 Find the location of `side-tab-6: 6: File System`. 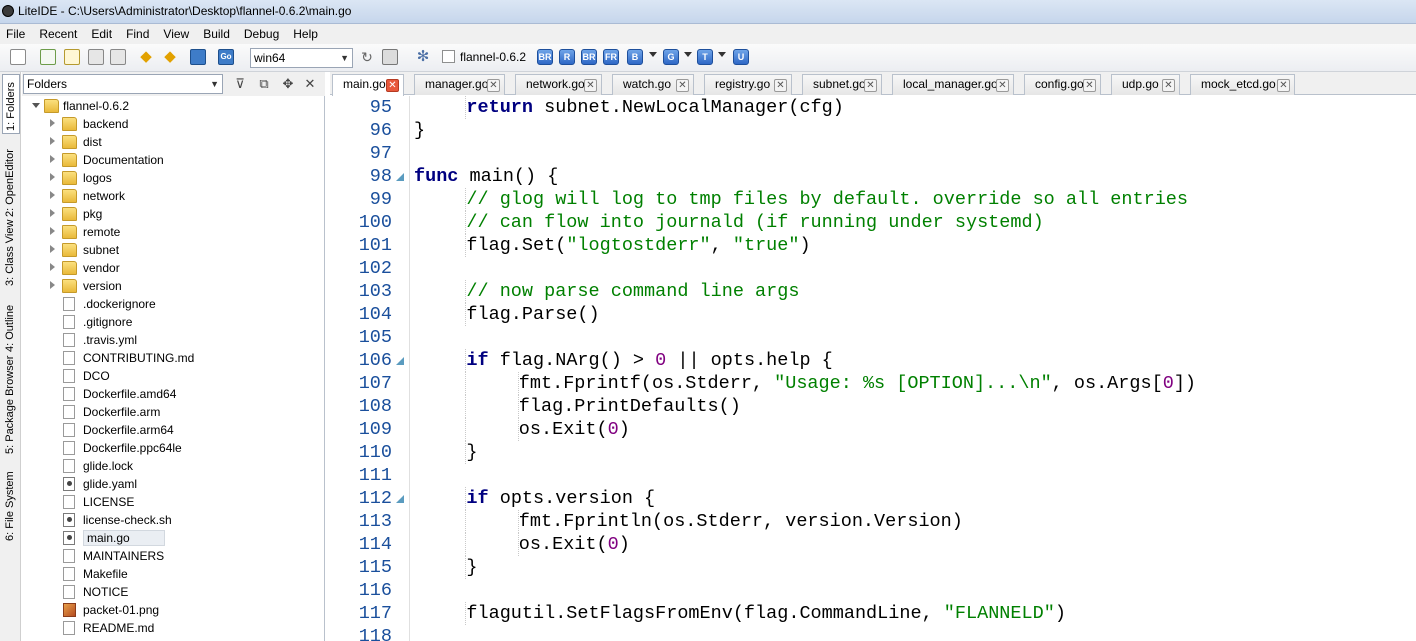

side-tab-6: 6: File System is located at coordinates (11, 503).